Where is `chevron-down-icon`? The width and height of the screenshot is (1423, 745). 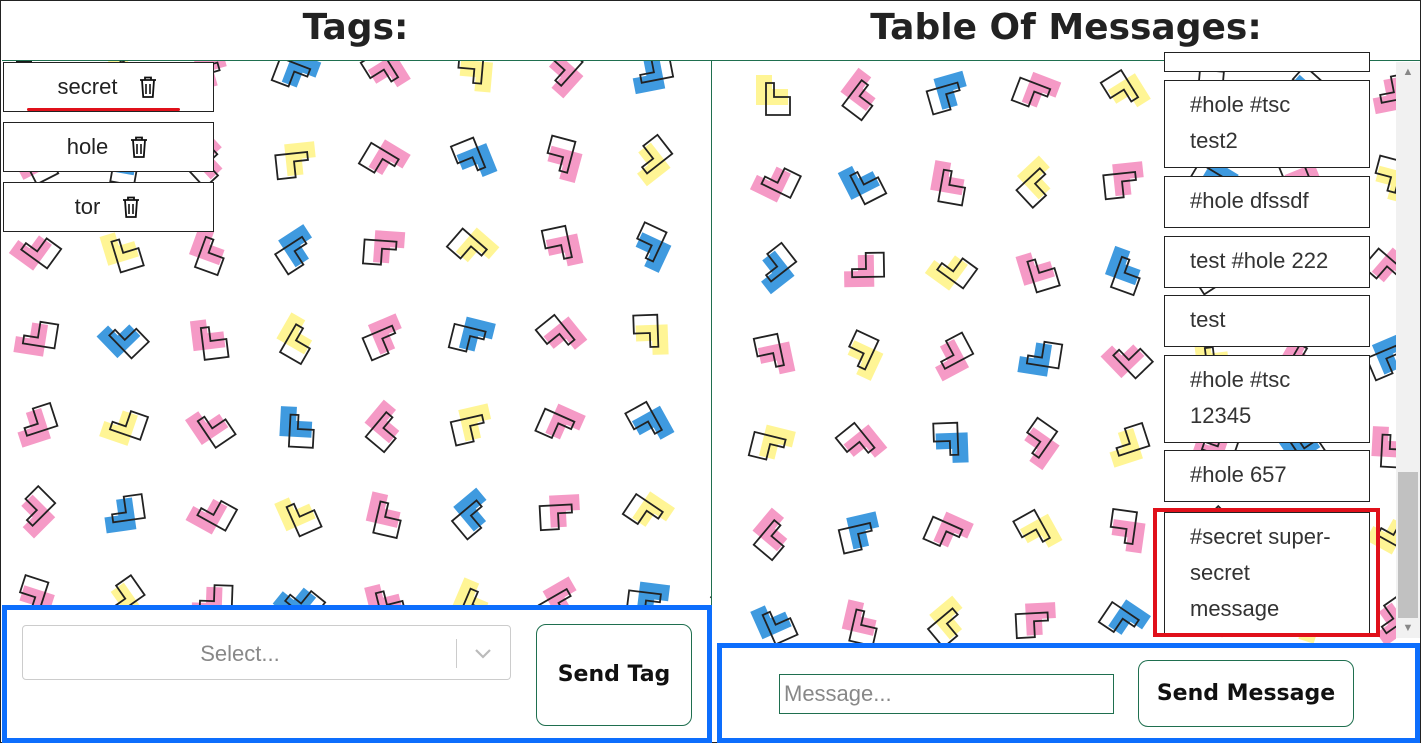
chevron-down-icon is located at coordinates (483, 653).